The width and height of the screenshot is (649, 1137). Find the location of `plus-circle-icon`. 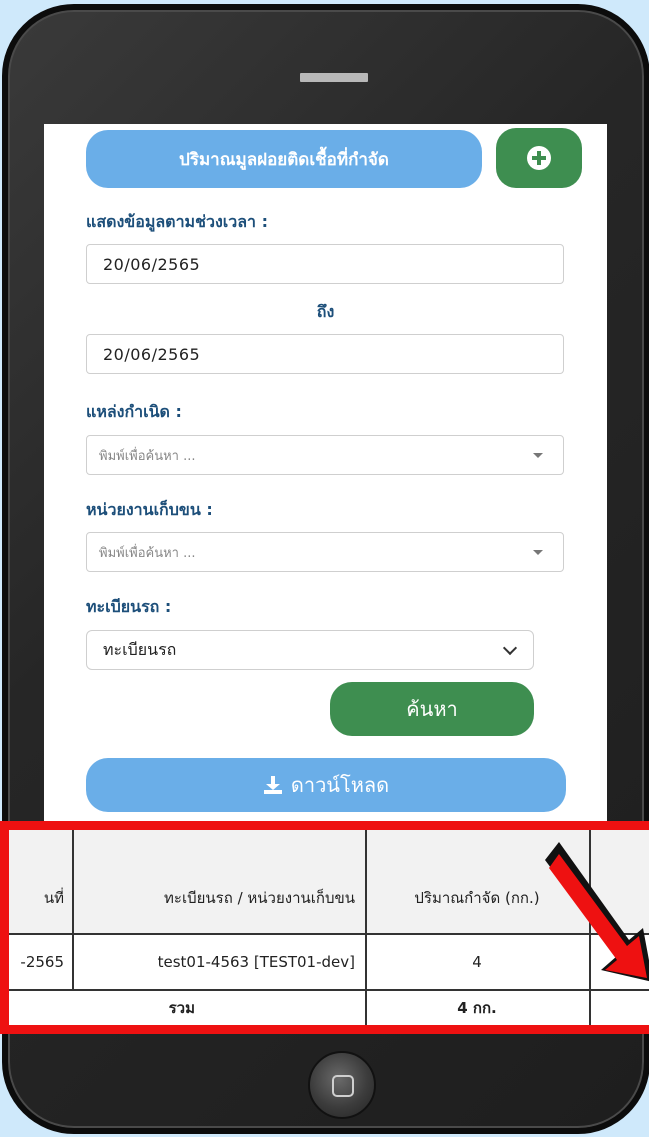

plus-circle-icon is located at coordinates (539, 158).